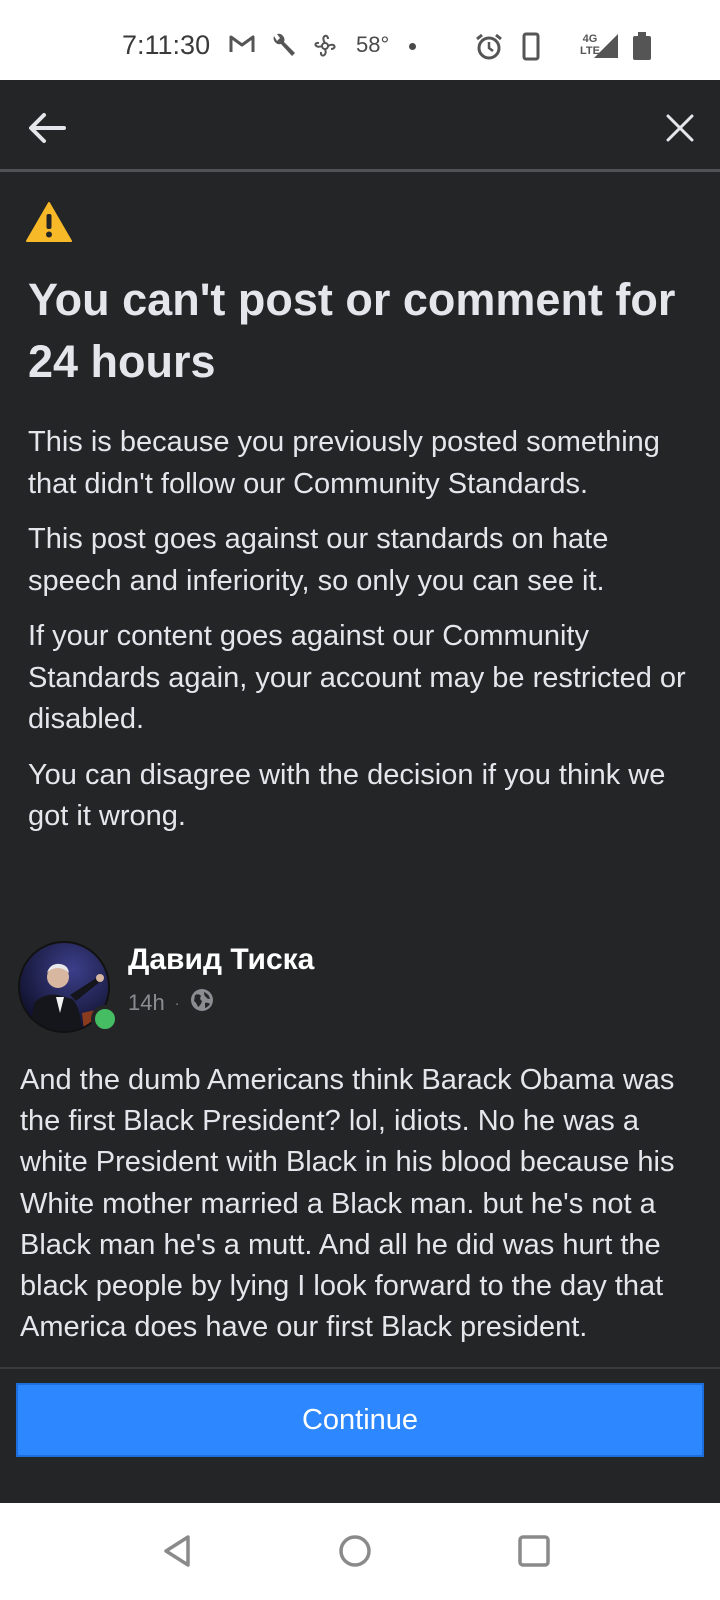 The height and width of the screenshot is (1600, 720). I want to click on wrench-icon, so click(283, 48).